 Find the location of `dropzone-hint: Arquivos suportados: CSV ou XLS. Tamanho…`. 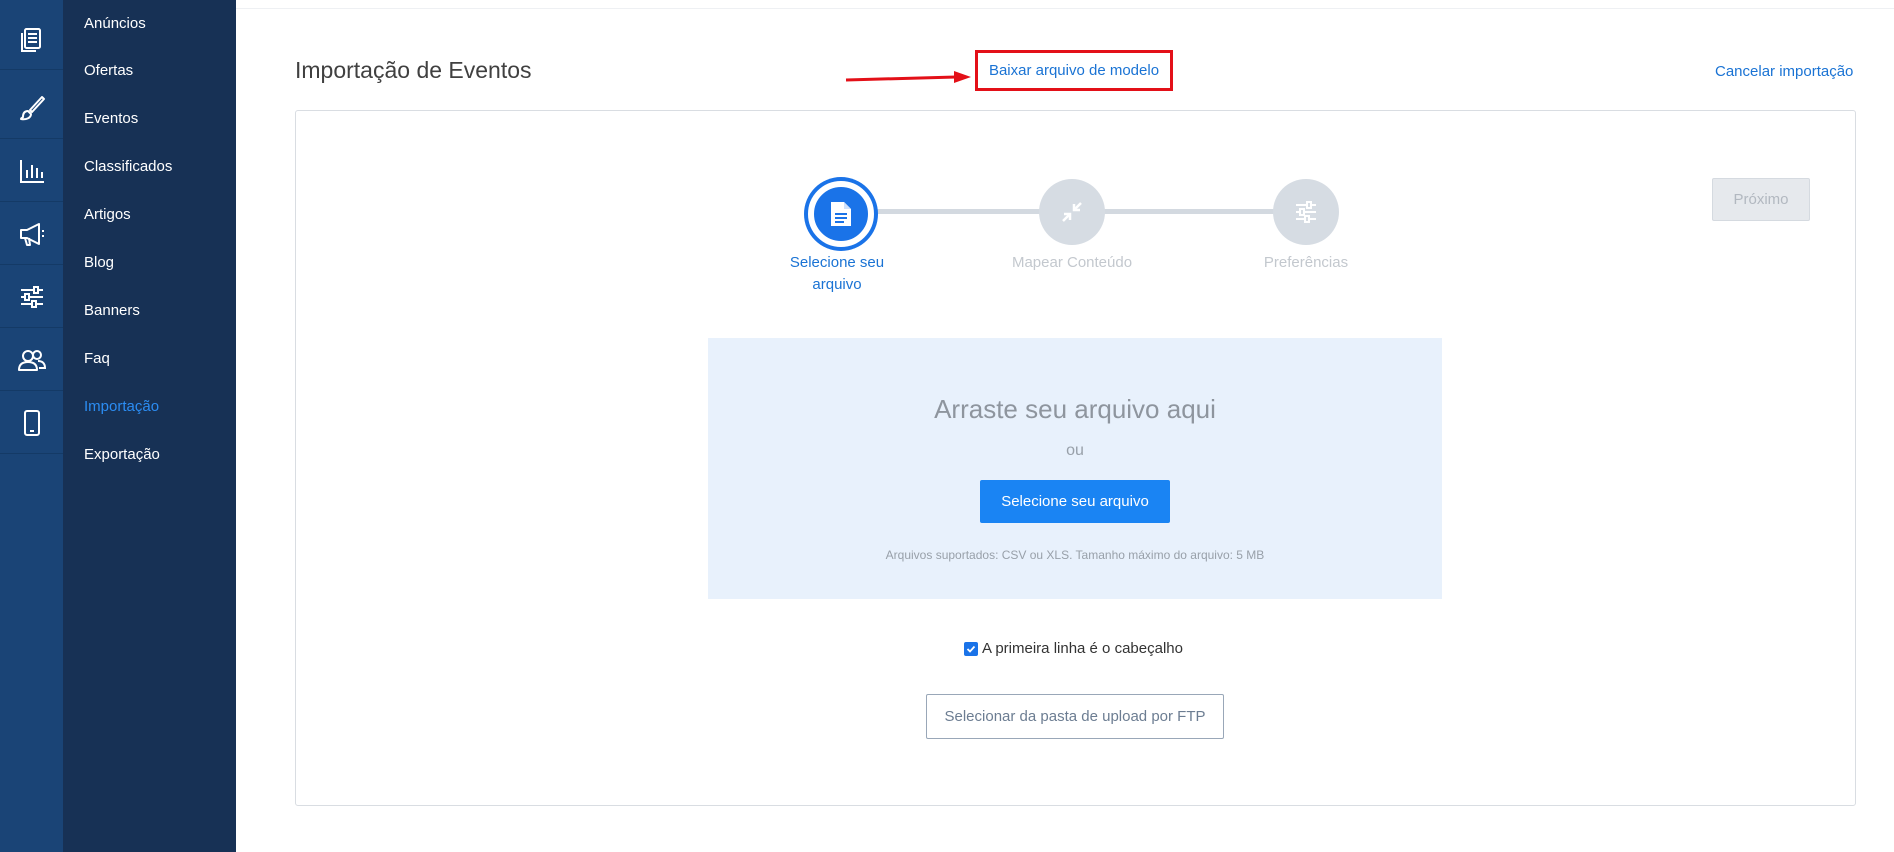

dropzone-hint: Arquivos suportados: CSV ou XLS. Tamanho… is located at coordinates (1075, 555).